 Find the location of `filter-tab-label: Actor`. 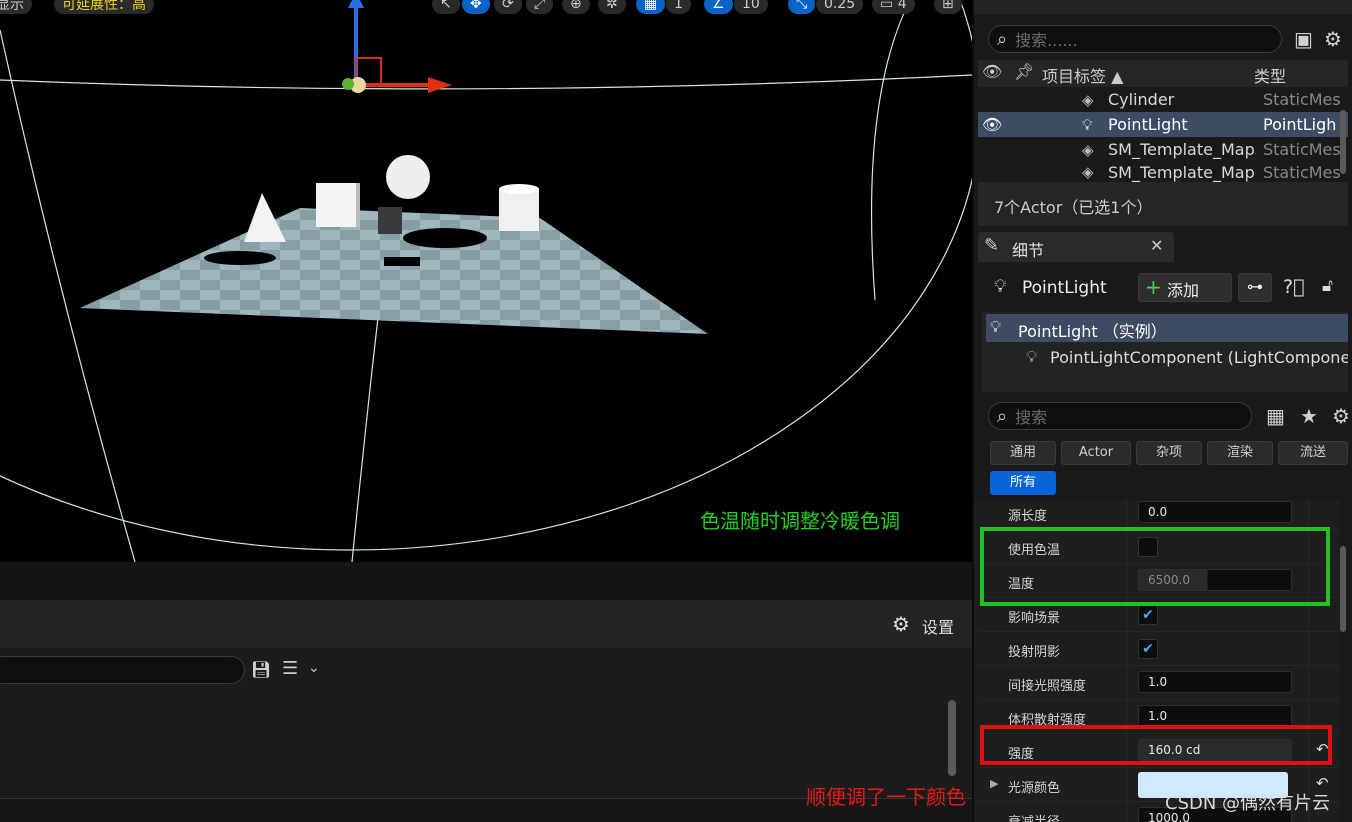

filter-tab-label: Actor is located at coordinates (1096, 452).